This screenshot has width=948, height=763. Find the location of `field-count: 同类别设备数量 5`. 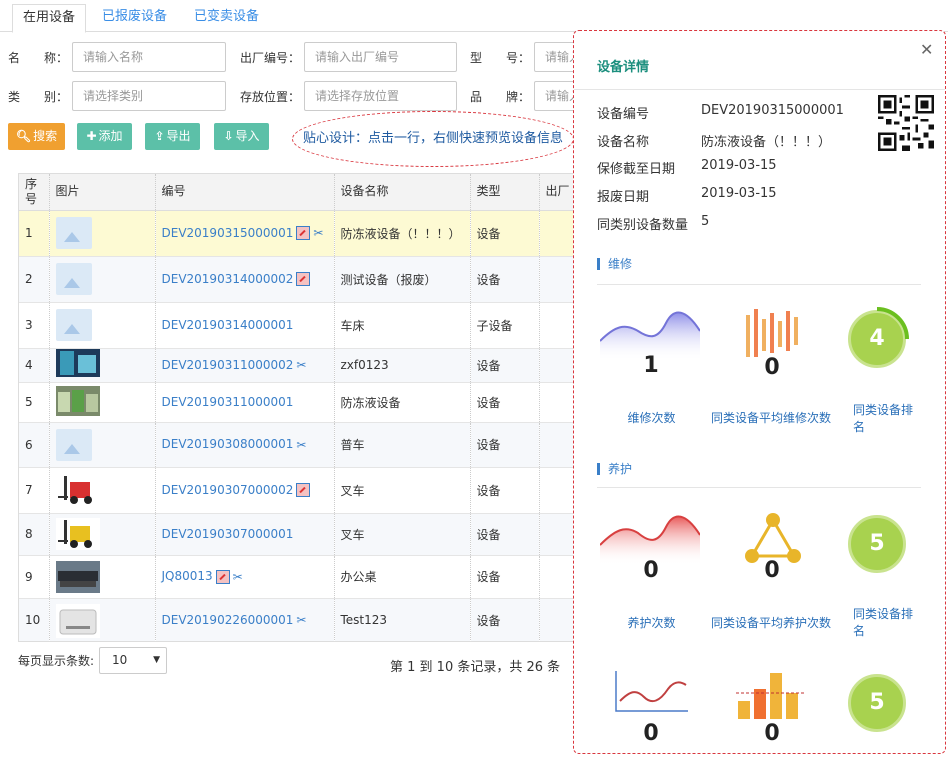

field-count: 同类别设备数量 5 is located at coordinates (653, 223).